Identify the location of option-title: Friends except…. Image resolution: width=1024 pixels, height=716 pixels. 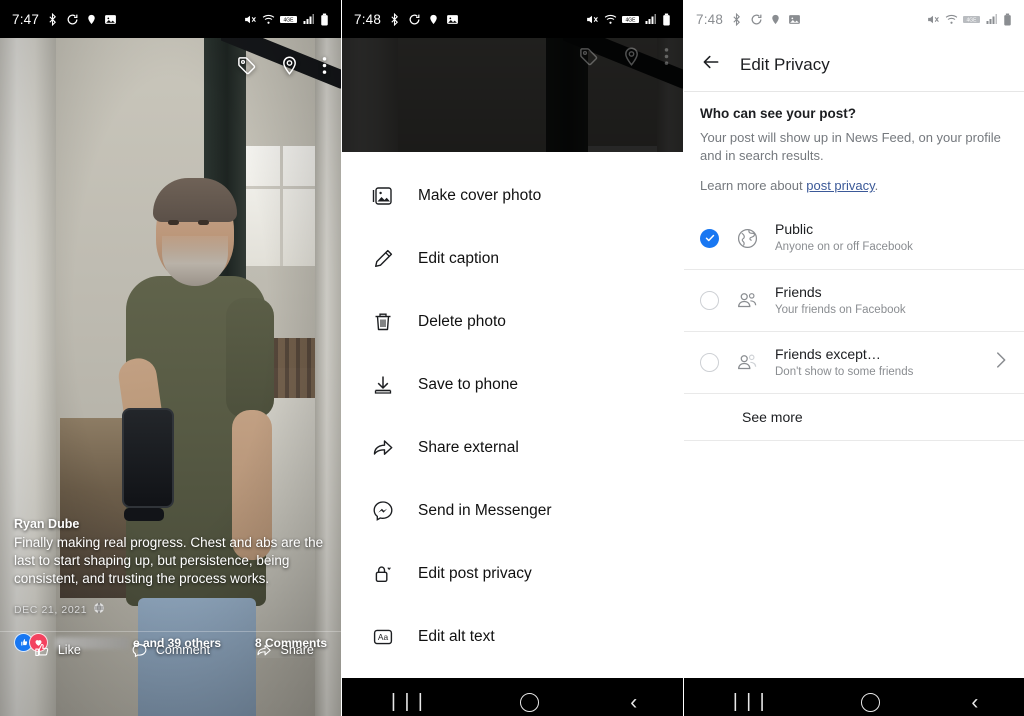
(828, 353).